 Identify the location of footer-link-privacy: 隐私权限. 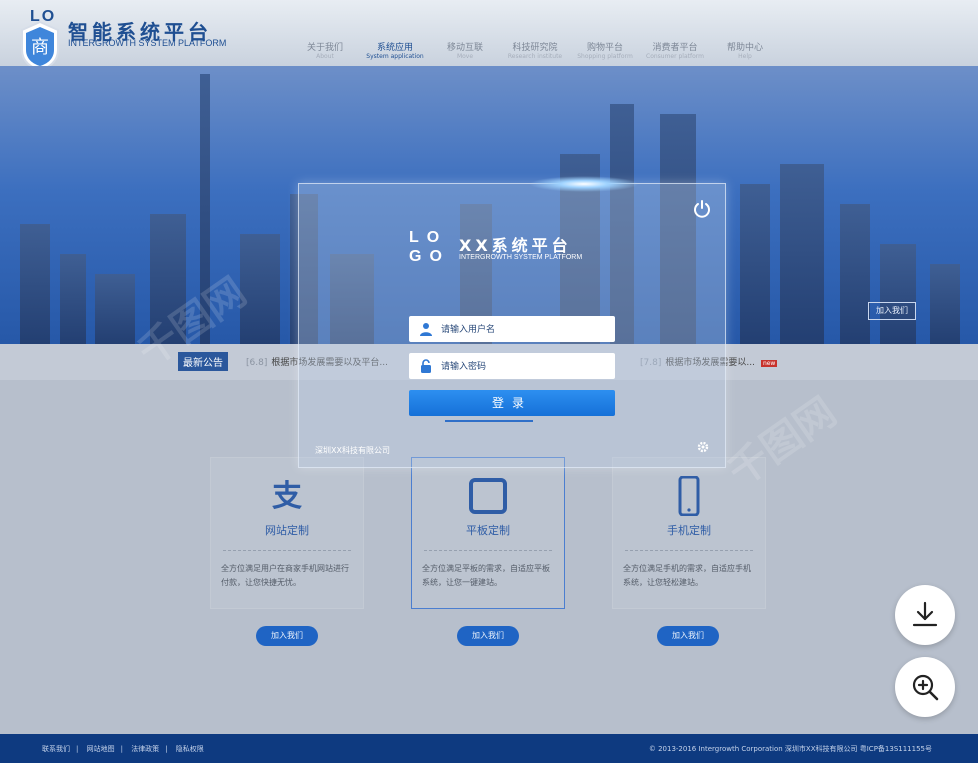
(190, 749).